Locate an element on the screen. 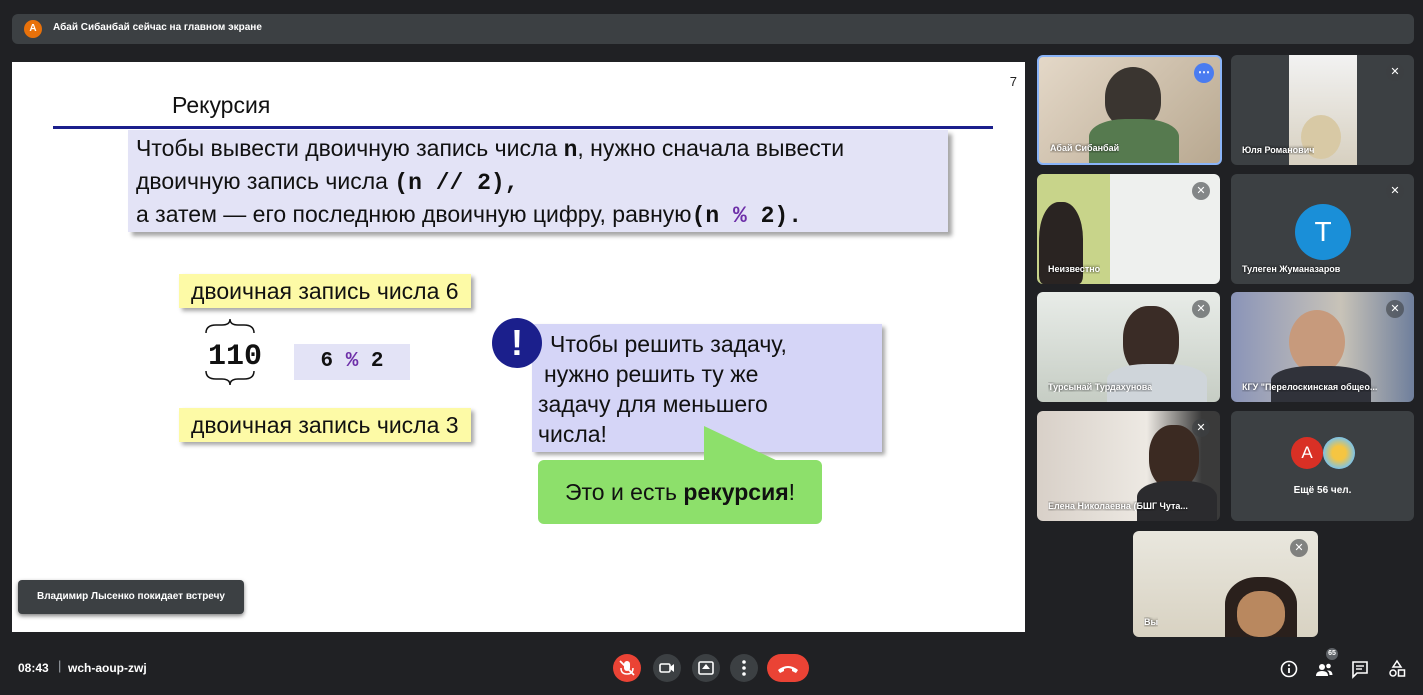 The image size is (1423, 695). exclamation-icon: ! is located at coordinates (517, 343).